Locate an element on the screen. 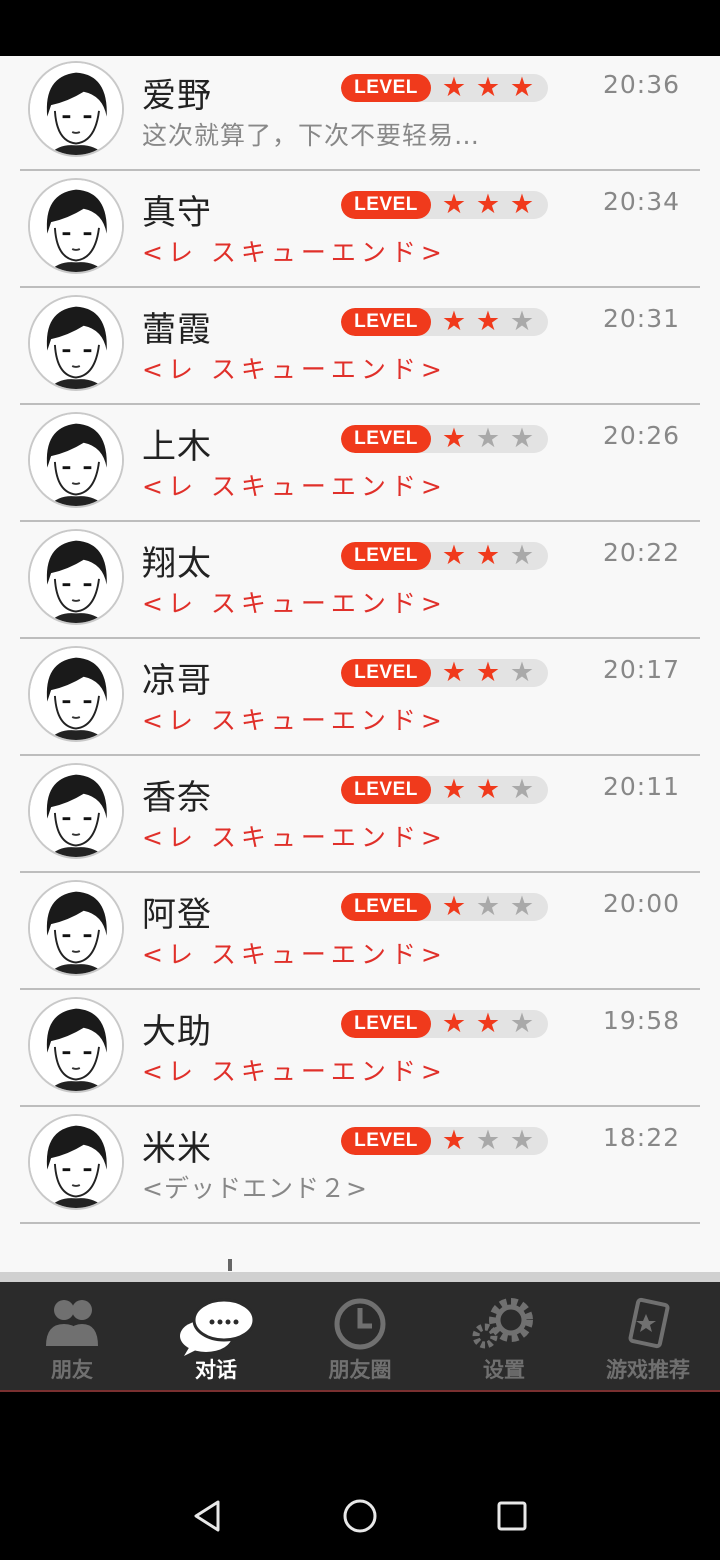  system-navigation-bar is located at coordinates (360, 1476).